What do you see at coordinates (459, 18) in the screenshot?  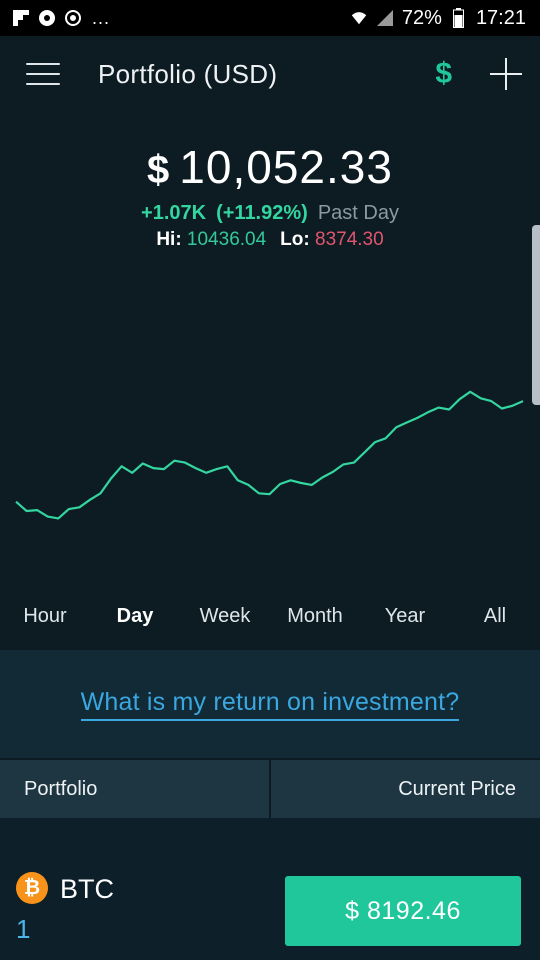 I see `battery-icon` at bounding box center [459, 18].